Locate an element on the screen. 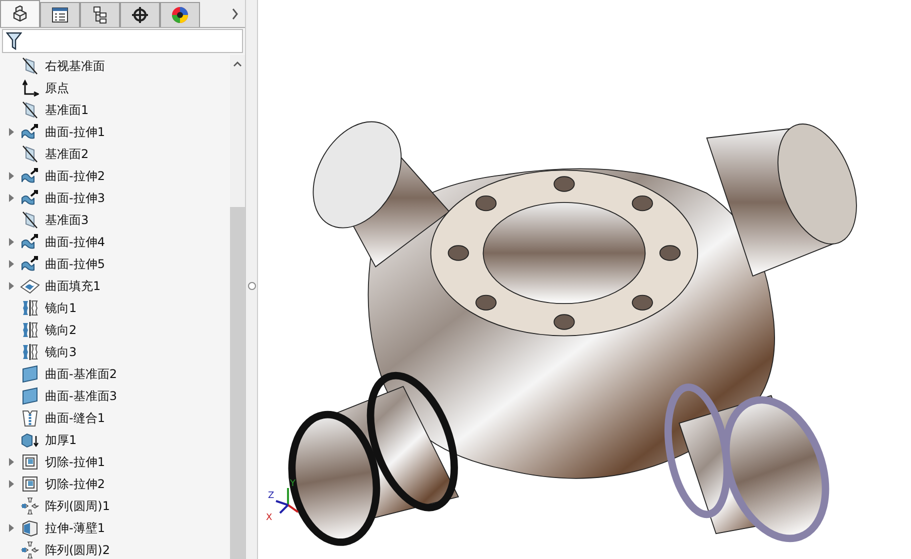 The width and height of the screenshot is (911, 559). list-icon is located at coordinates (60, 15).